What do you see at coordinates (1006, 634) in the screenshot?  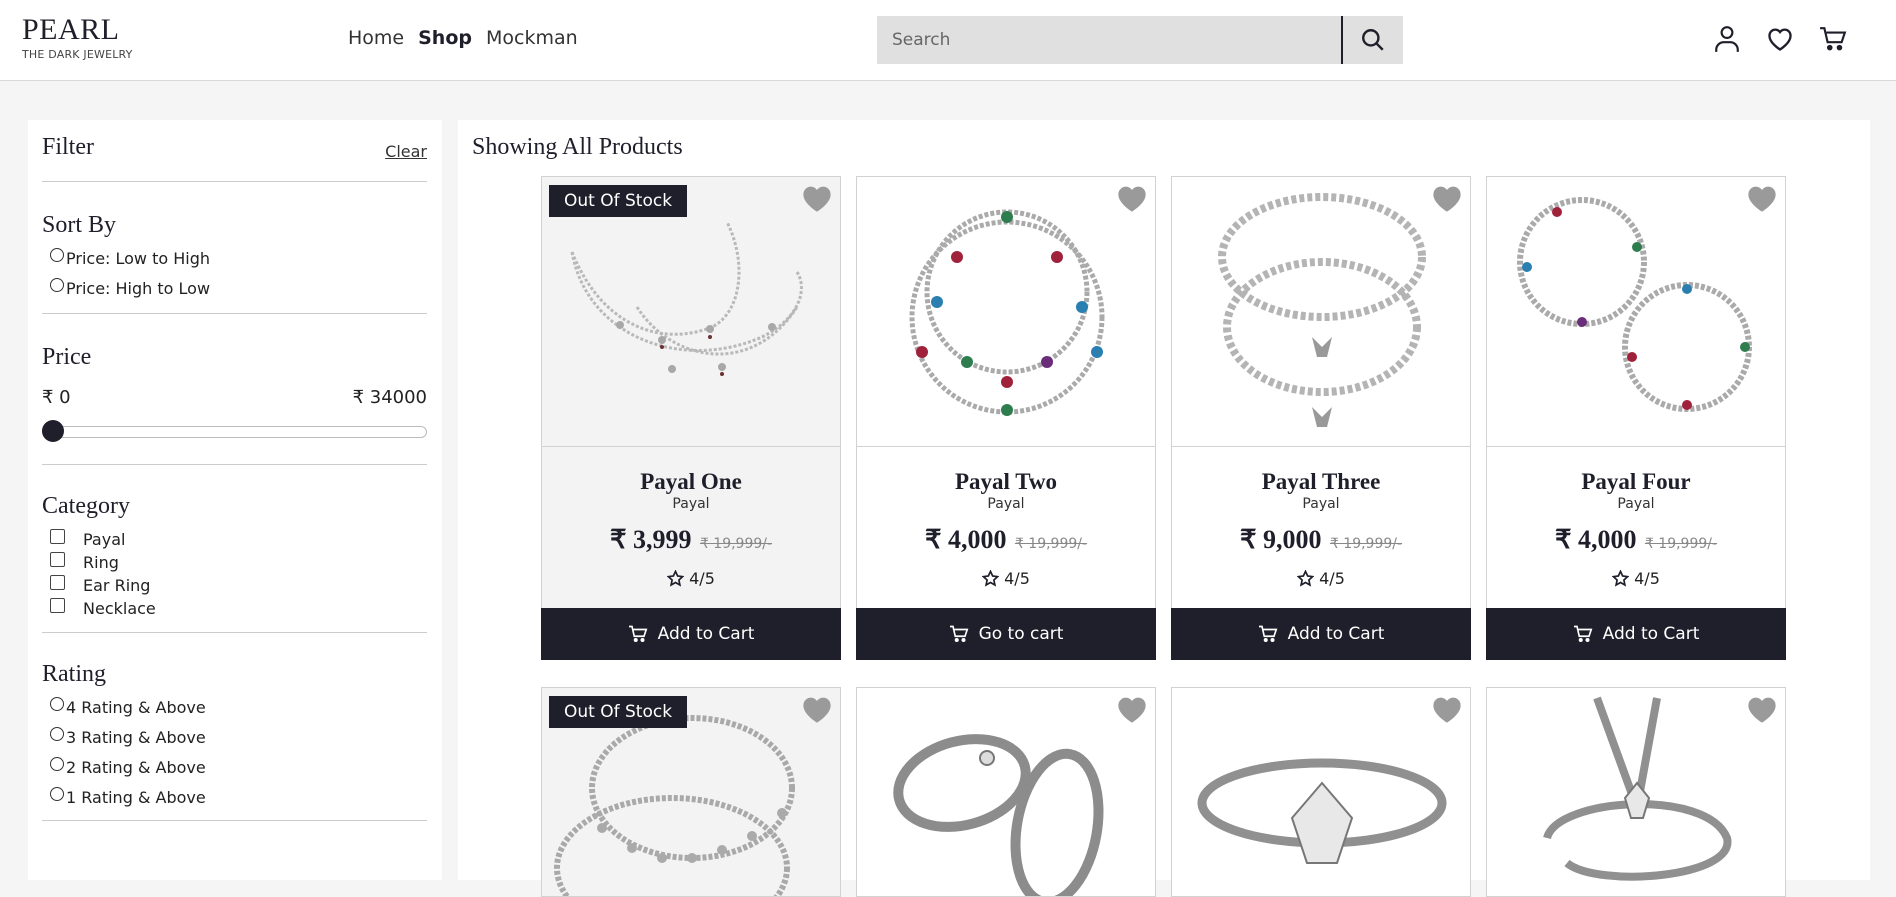 I see `go-to-cart-button: Go to cart` at bounding box center [1006, 634].